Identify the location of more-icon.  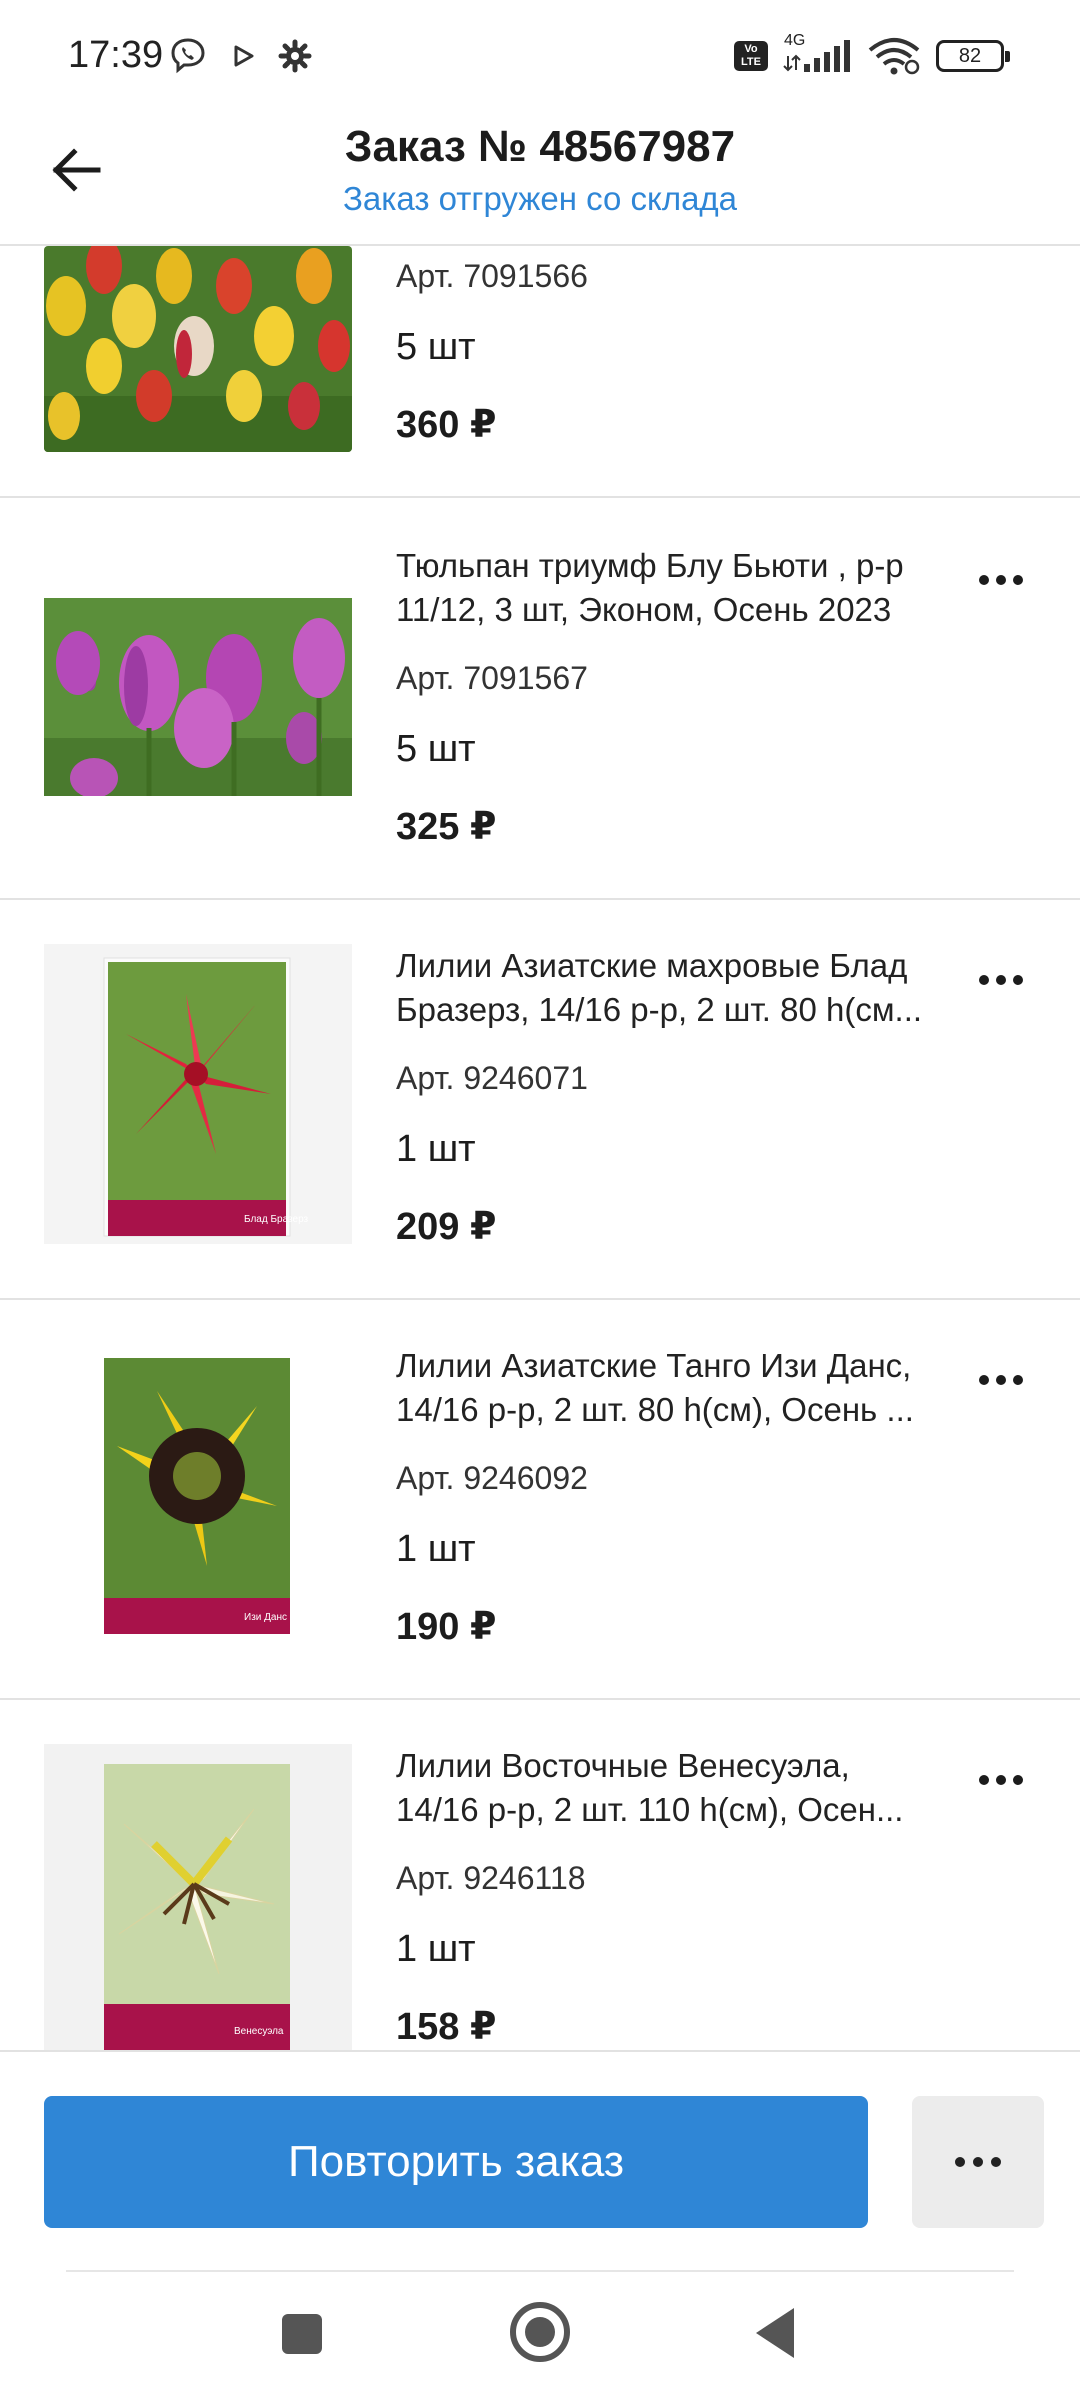
(960, 2162).